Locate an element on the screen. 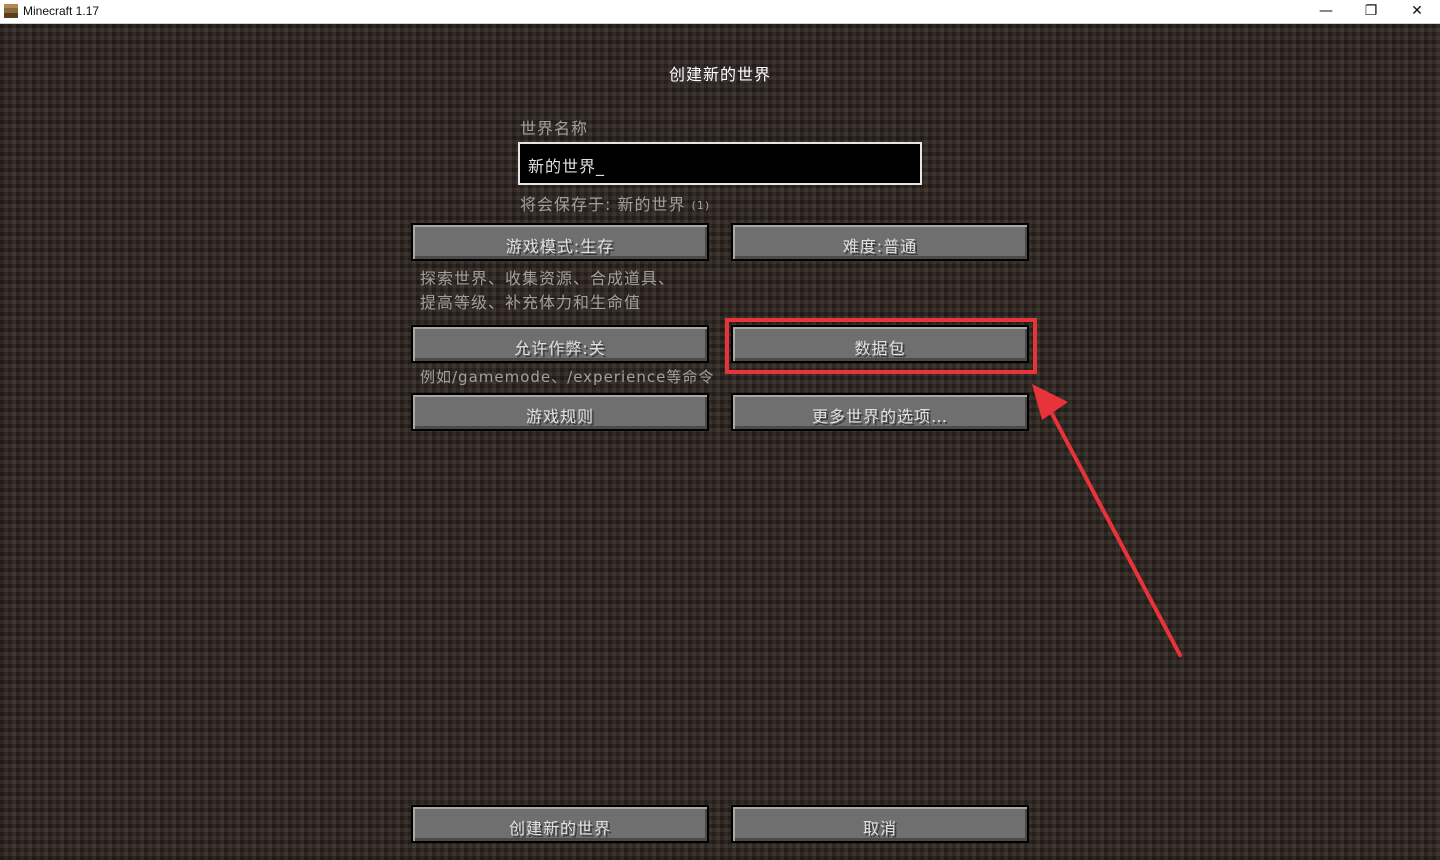 The height and width of the screenshot is (860, 1440). maximize-button: ❐ is located at coordinates (1371, 11).